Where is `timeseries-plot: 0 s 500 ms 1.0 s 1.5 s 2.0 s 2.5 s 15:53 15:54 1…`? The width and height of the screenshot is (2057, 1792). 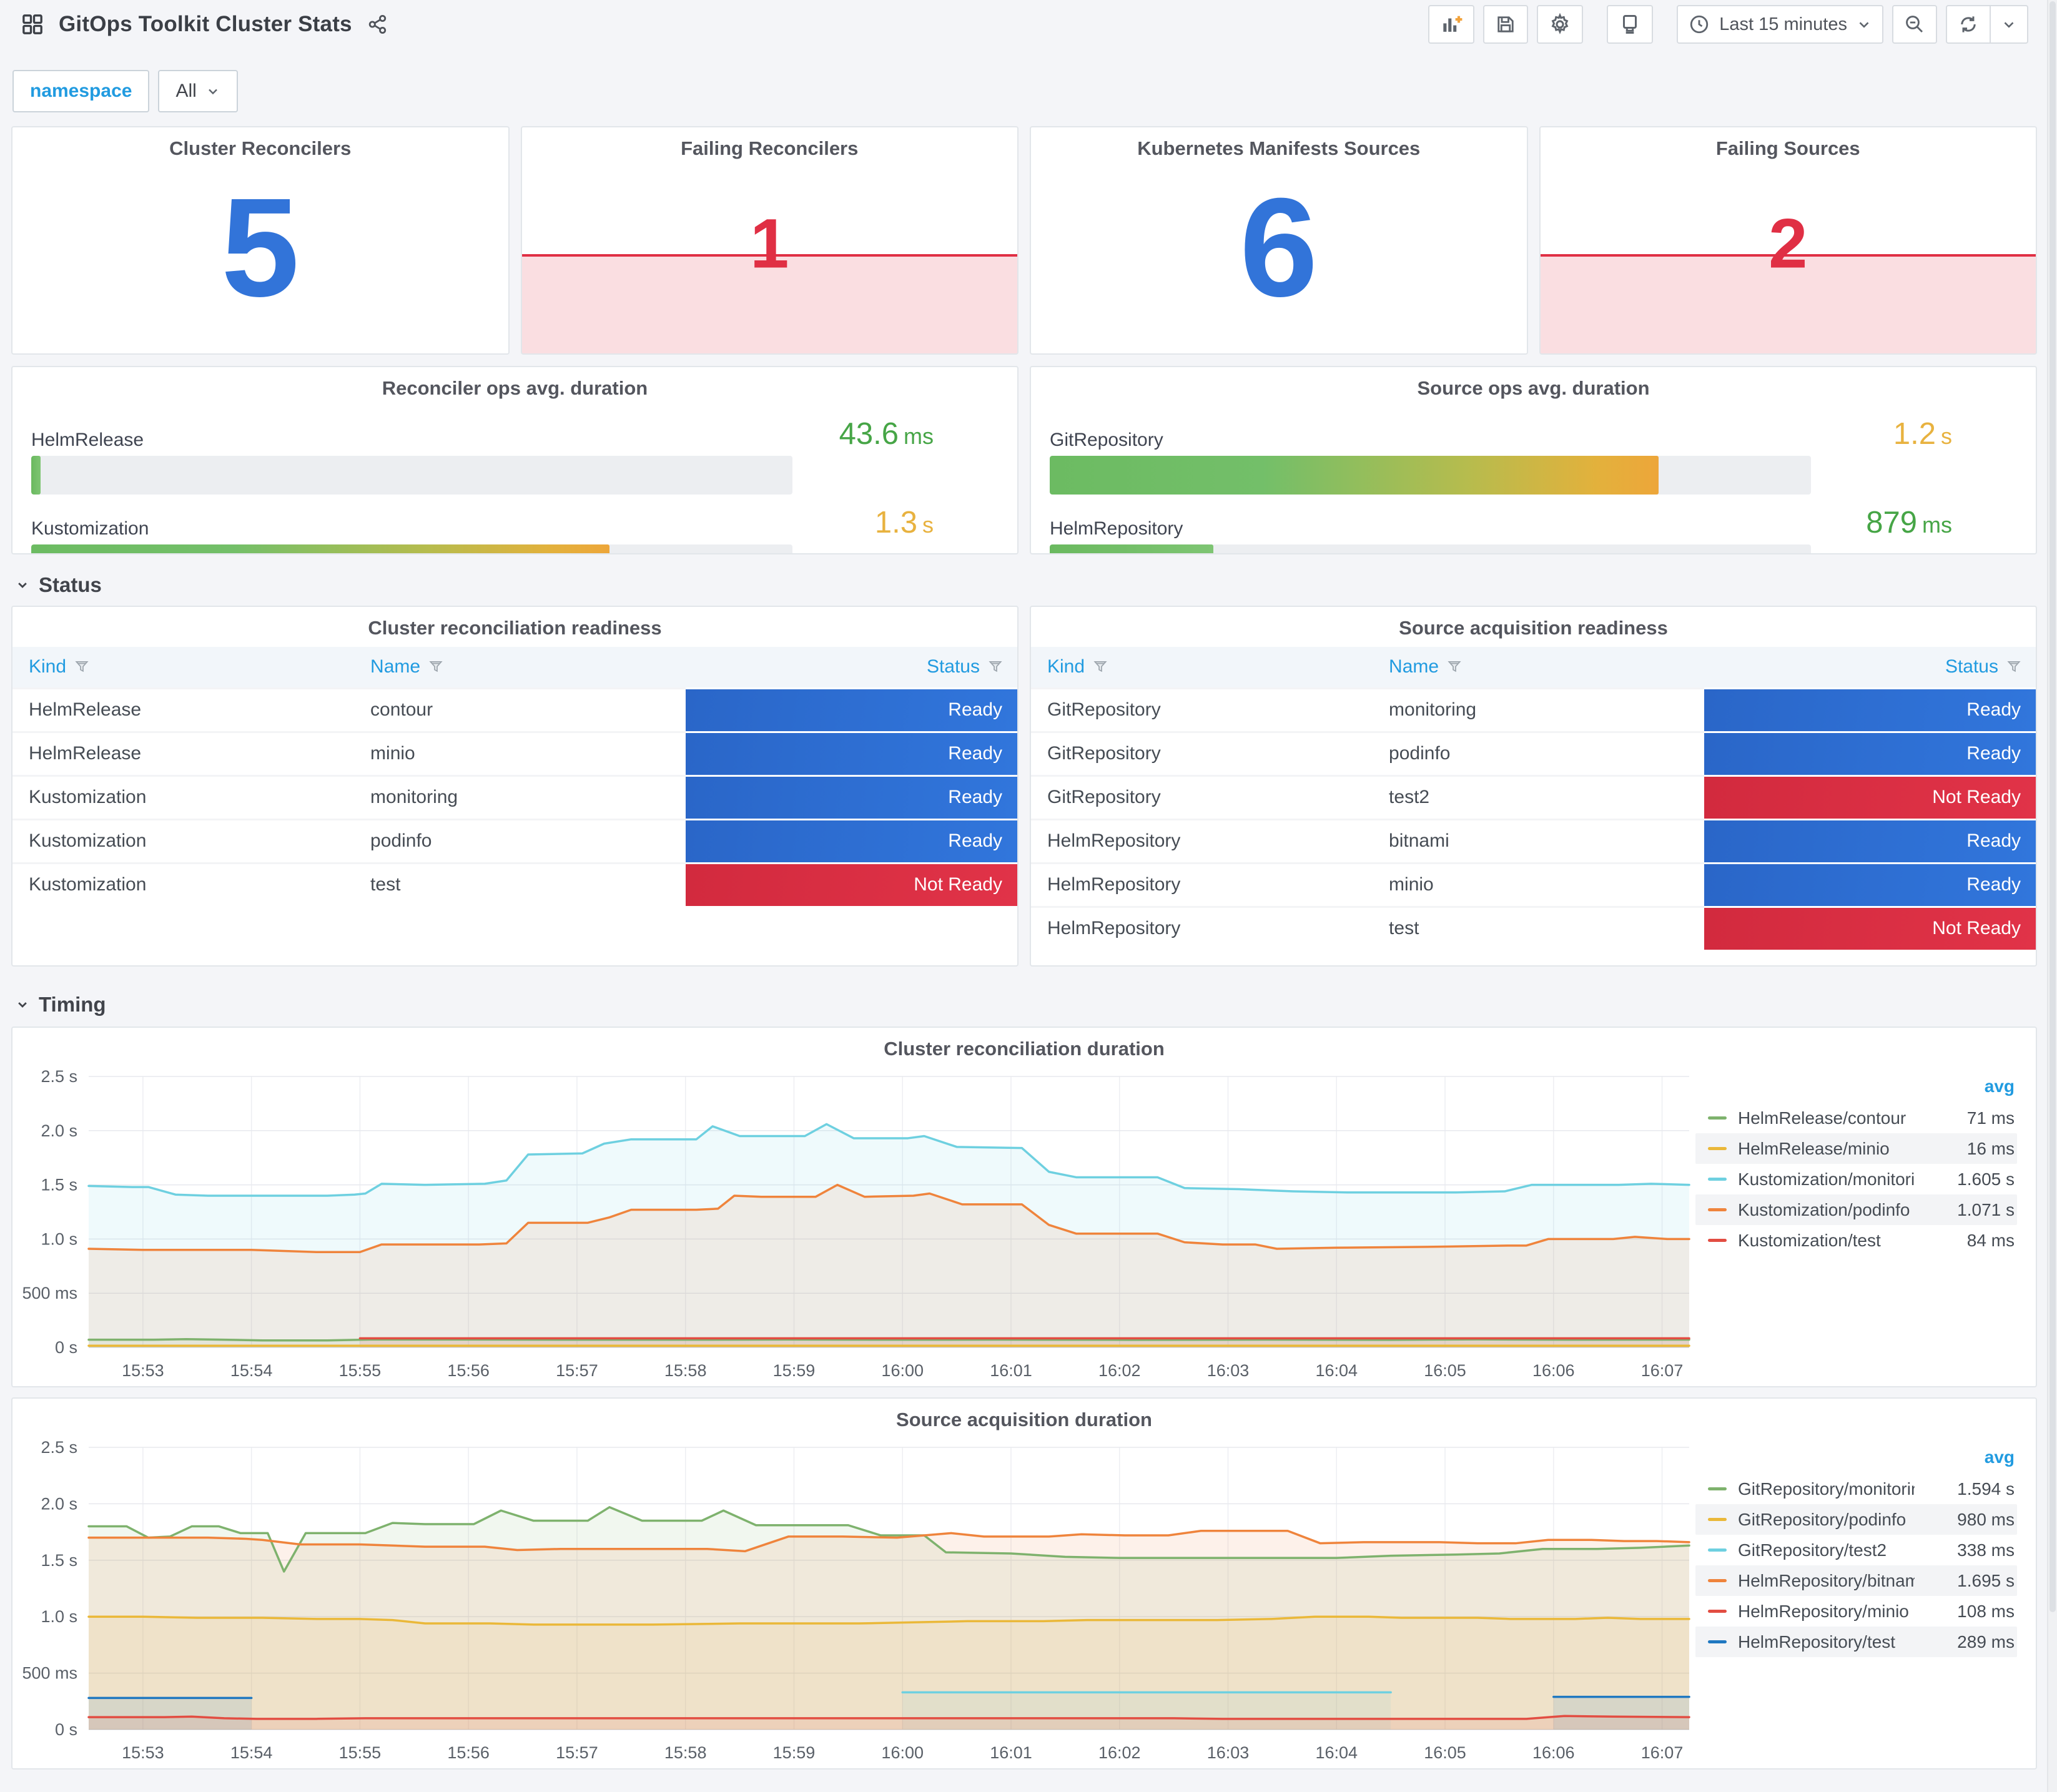 timeseries-plot: 0 s 500 ms 1.0 s 1.5 s 2.0 s 2.5 s 15:53 15:54 1… is located at coordinates (854, 1225).